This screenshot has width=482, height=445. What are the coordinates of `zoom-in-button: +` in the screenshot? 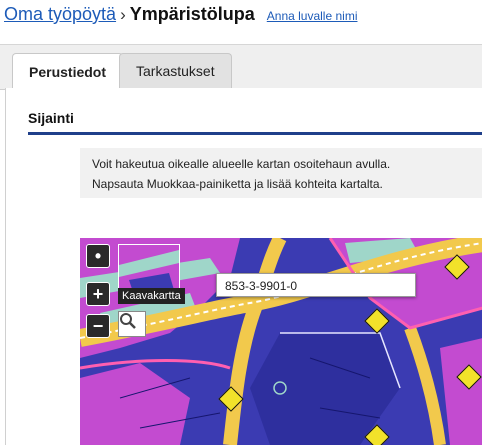 It's located at (98, 294).